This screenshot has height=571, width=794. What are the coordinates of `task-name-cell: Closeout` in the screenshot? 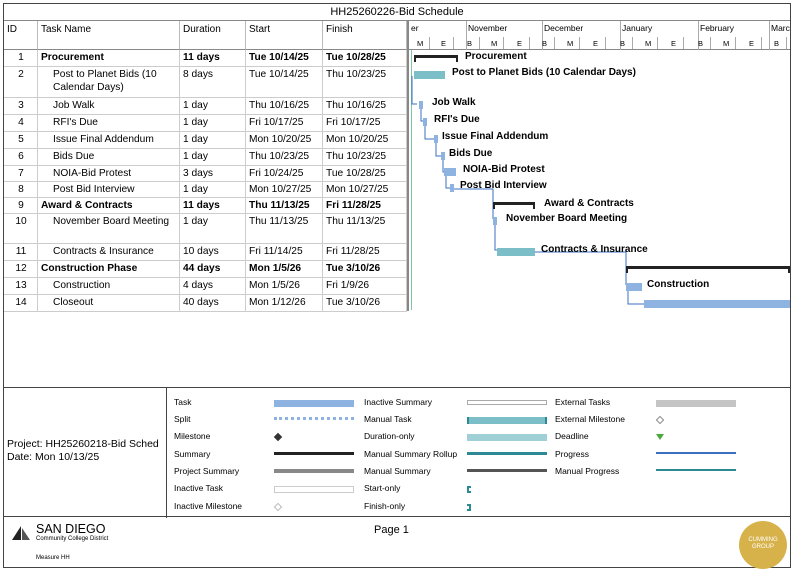 It's located at (109, 303).